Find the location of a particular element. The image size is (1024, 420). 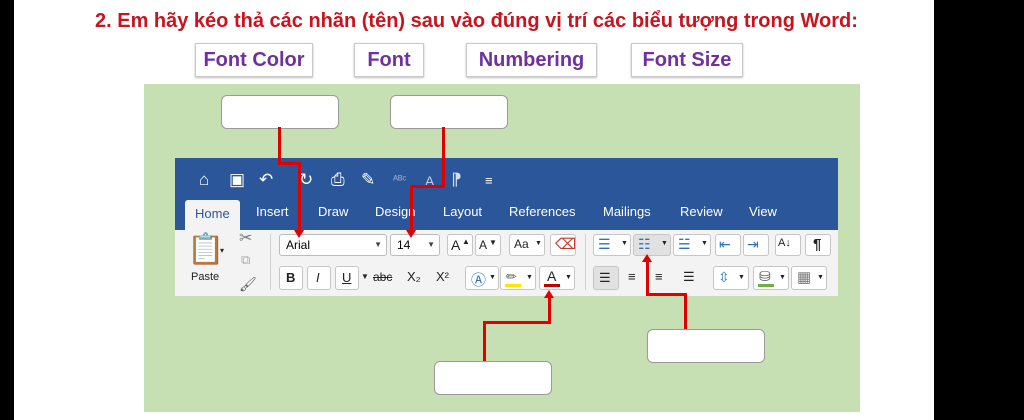

underline-icon: U is located at coordinates (347, 277).